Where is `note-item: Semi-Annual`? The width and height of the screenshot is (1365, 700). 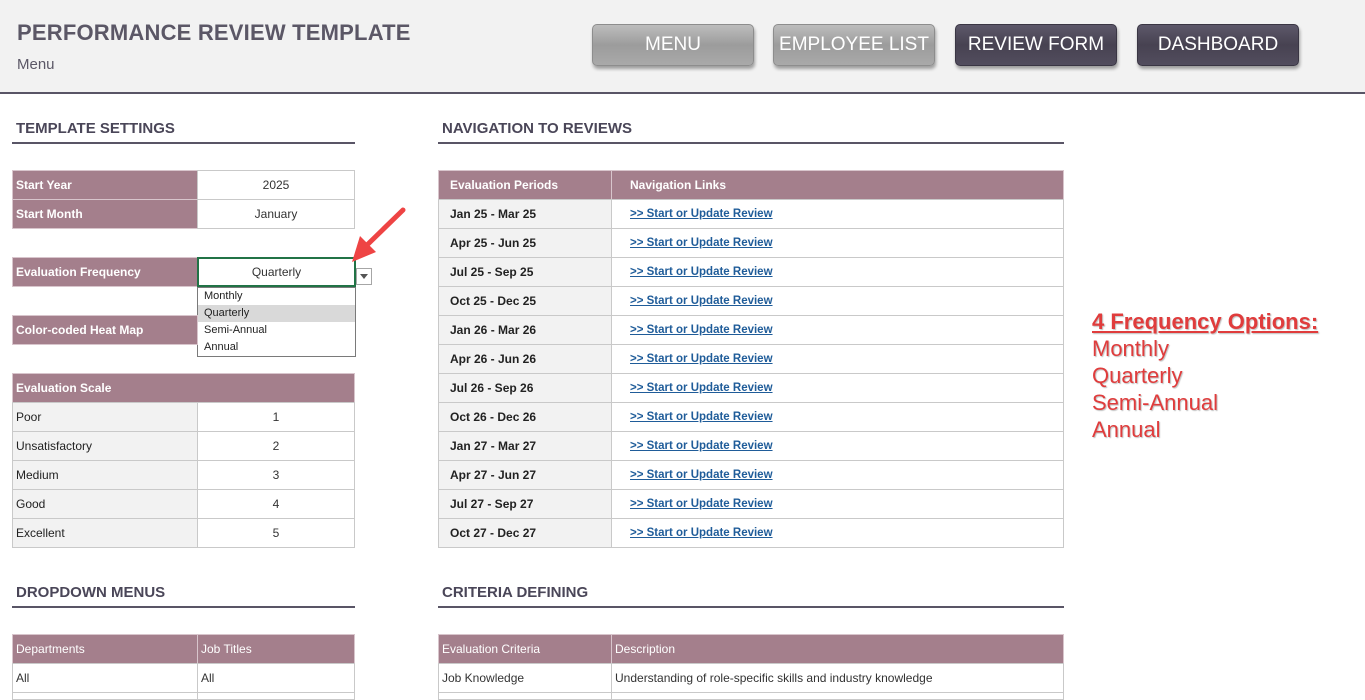
note-item: Semi-Annual is located at coordinates (1155, 402).